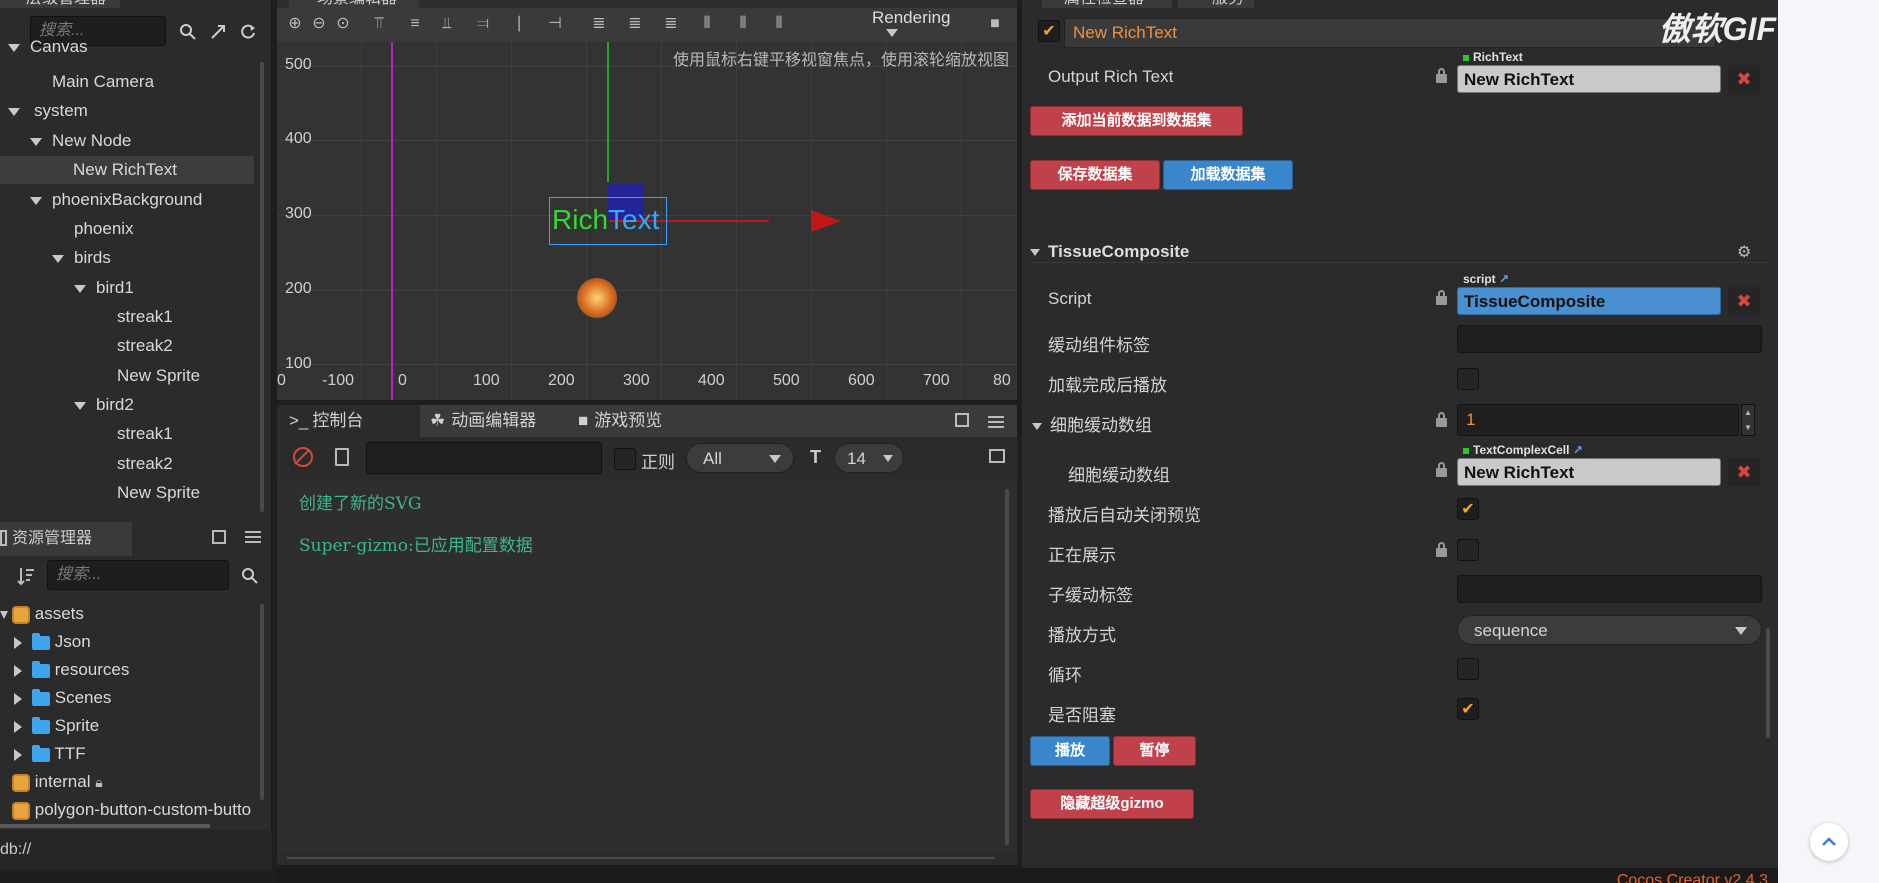 This screenshot has height=883, width=1879. What do you see at coordinates (319, 24) in the screenshot?
I see `zoom-out-icon: ⊖` at bounding box center [319, 24].